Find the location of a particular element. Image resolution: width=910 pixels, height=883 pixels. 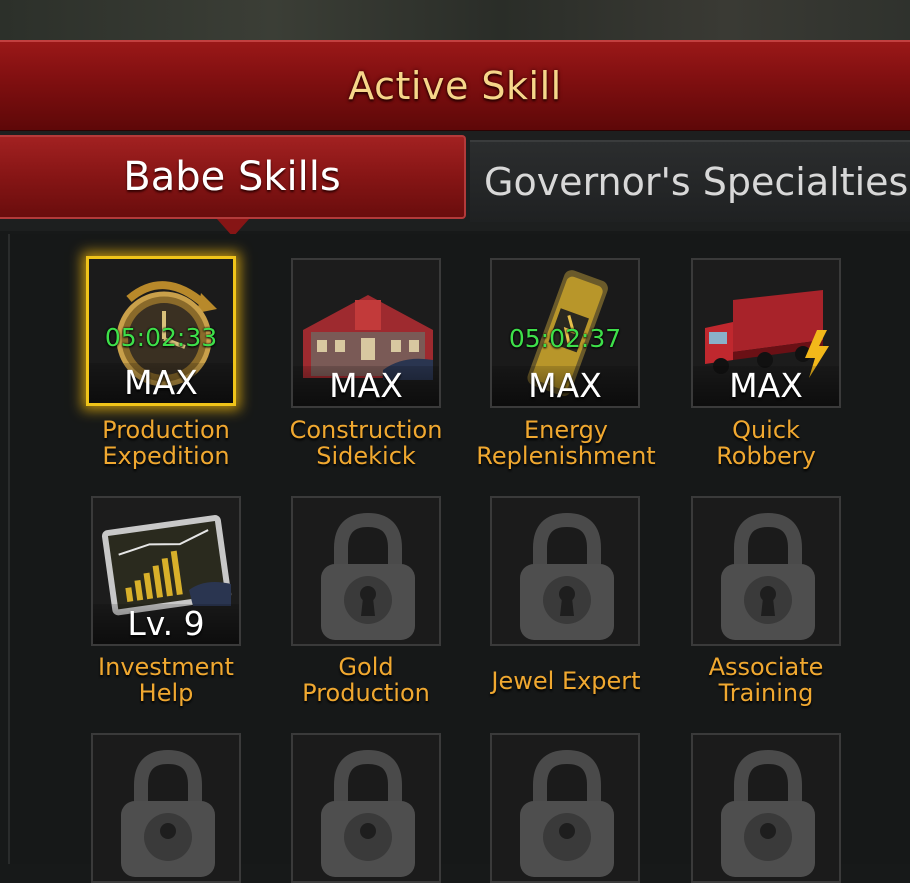

skill-name: Gold Production is located at coordinates (366, 680).